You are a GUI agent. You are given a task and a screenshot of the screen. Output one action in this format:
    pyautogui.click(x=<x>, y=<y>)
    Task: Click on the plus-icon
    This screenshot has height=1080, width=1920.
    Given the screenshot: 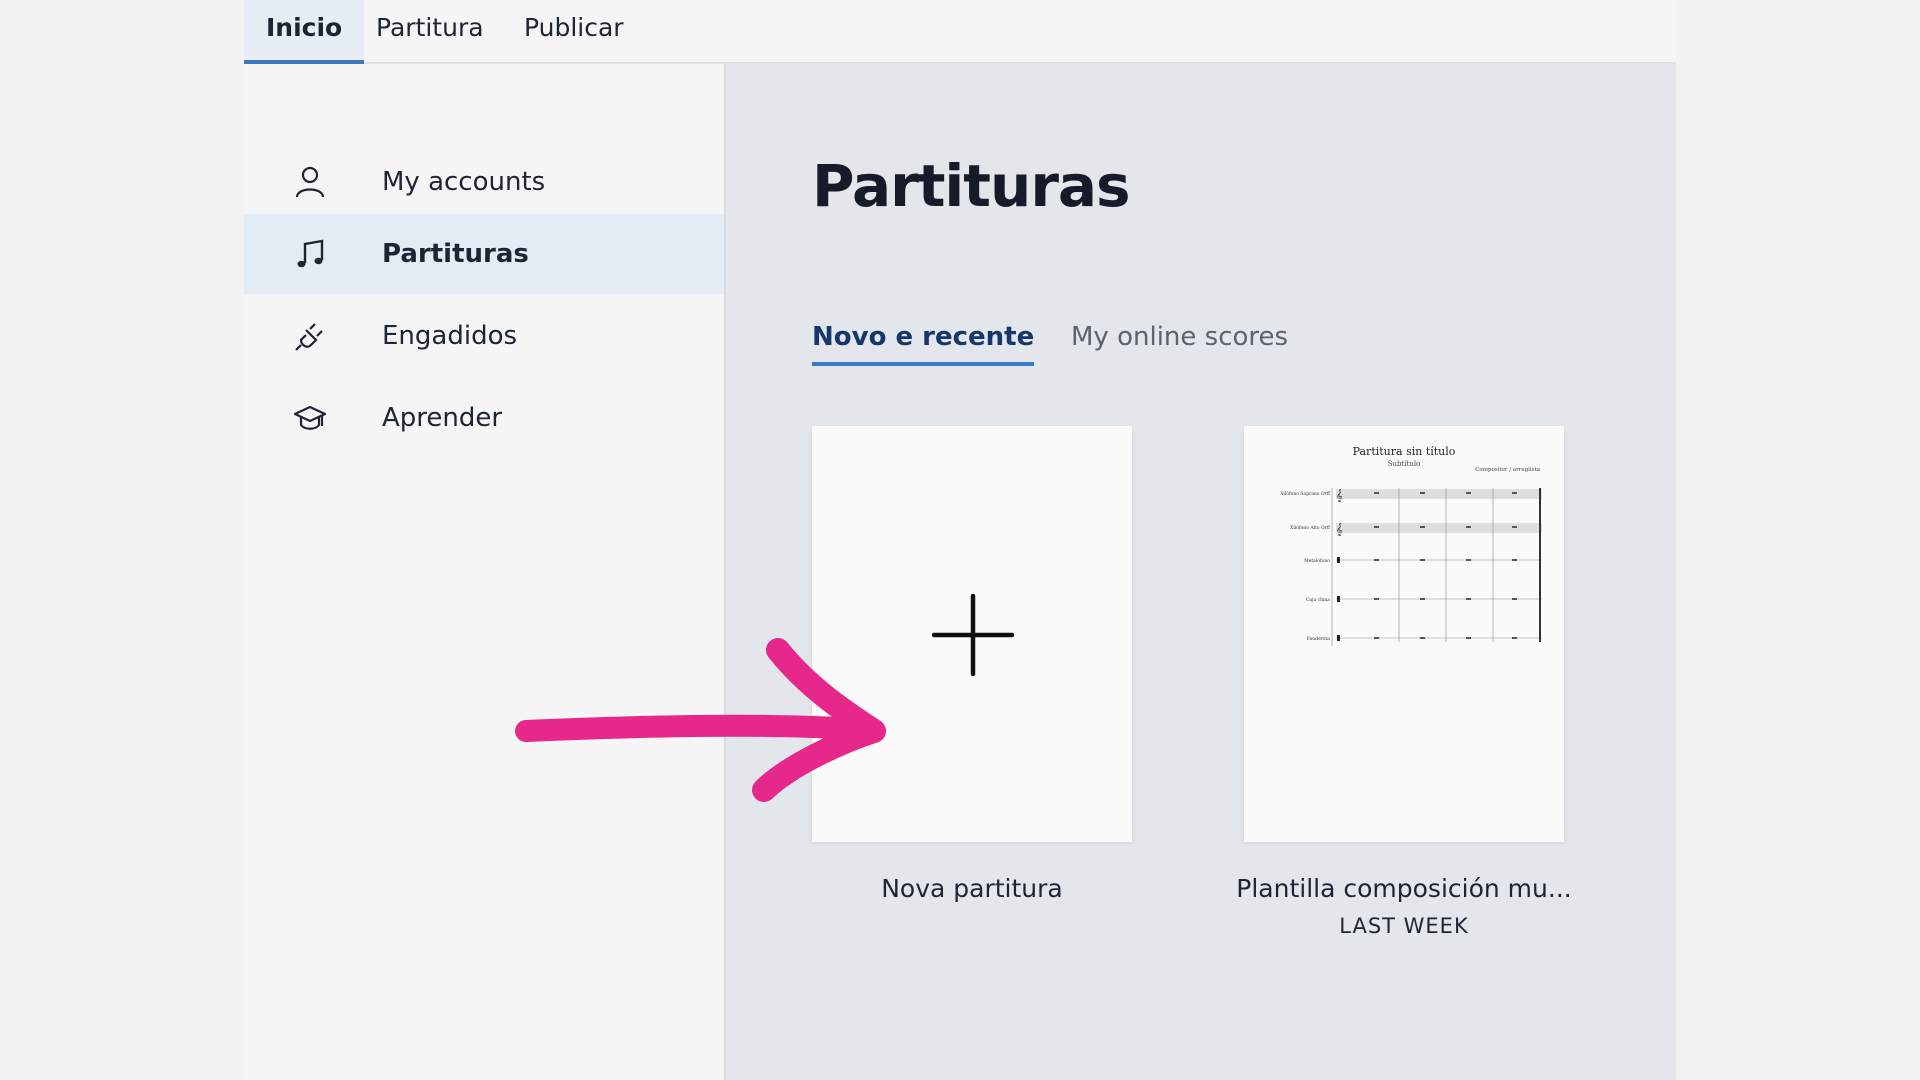 What is the action you would take?
    pyautogui.click(x=973, y=635)
    